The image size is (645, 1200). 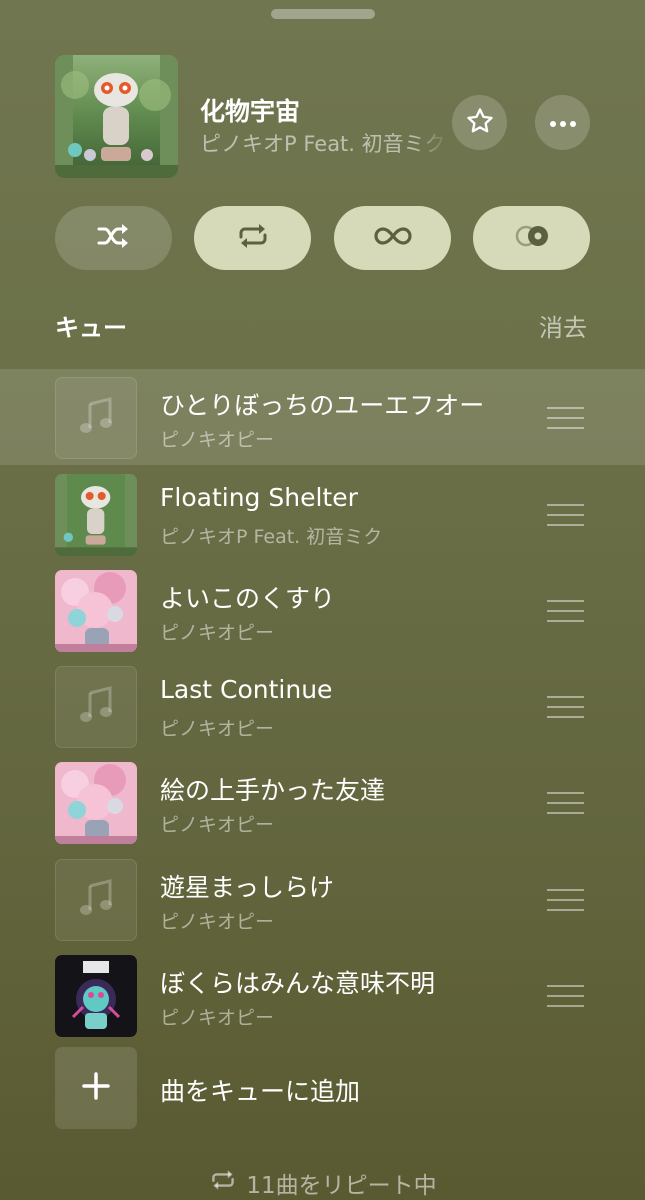 I want to click on infinity-icon, so click(x=393, y=238).